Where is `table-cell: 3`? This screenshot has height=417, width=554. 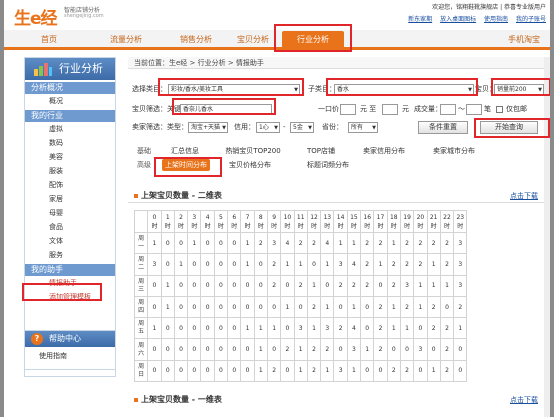 table-cell: 3 is located at coordinates (460, 264).